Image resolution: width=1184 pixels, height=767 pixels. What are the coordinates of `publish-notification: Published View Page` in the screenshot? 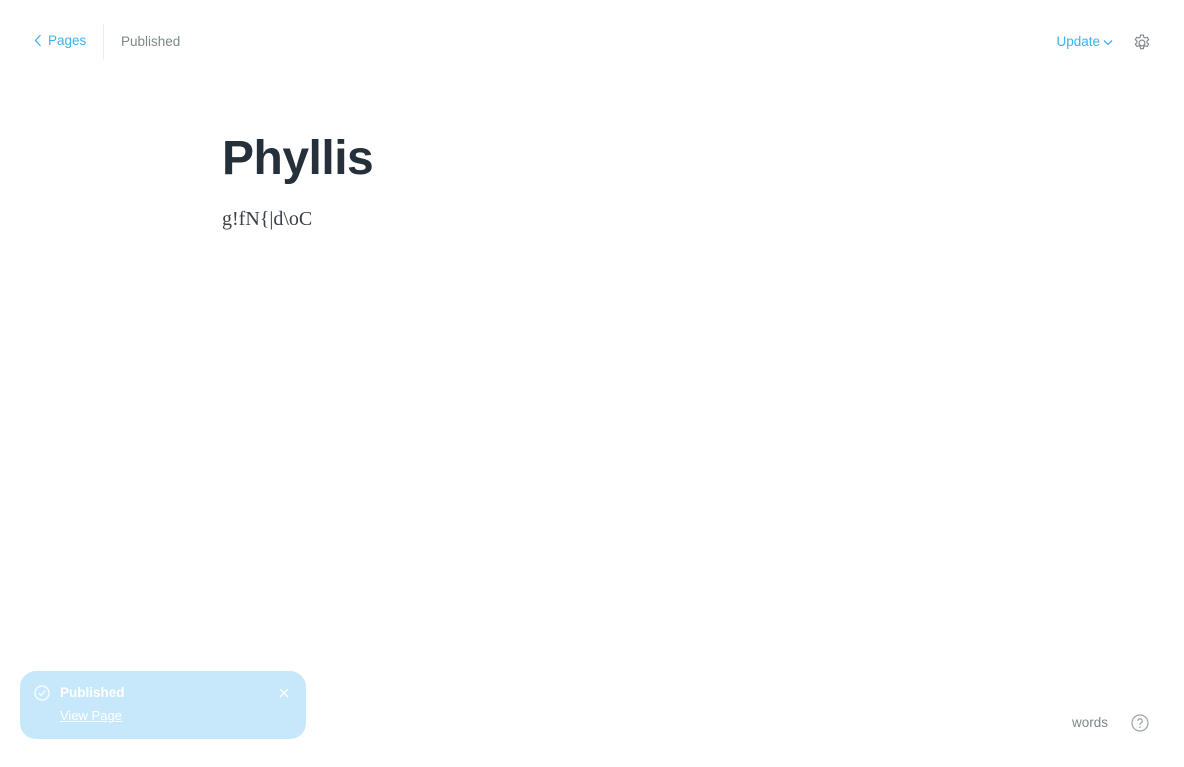 It's located at (163, 705).